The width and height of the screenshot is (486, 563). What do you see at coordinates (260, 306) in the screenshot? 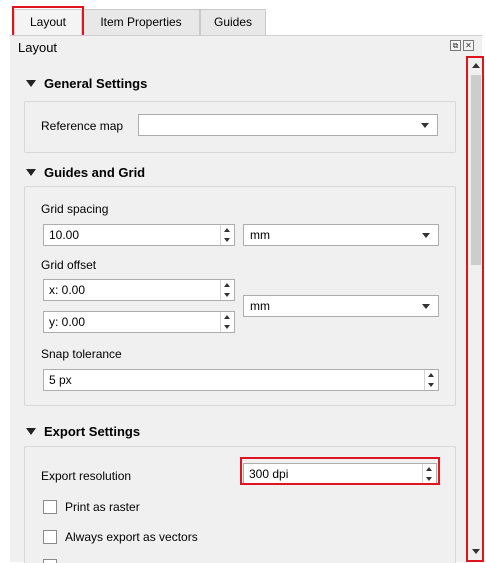
I see `grid-offset-unit-value: mm` at bounding box center [260, 306].